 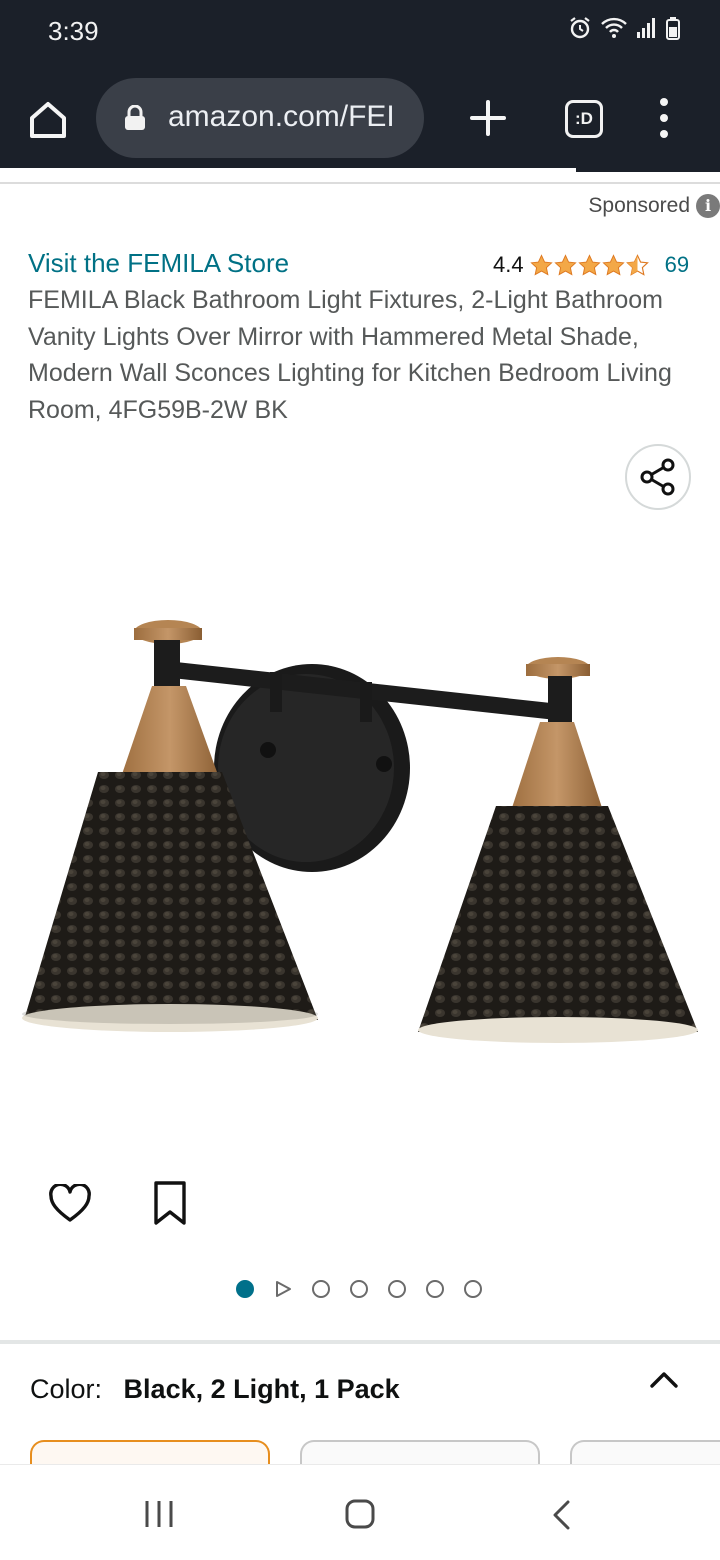 I want to click on color-value: Black, 2 Light, 1 Pack, so click(x=261, y=1389).